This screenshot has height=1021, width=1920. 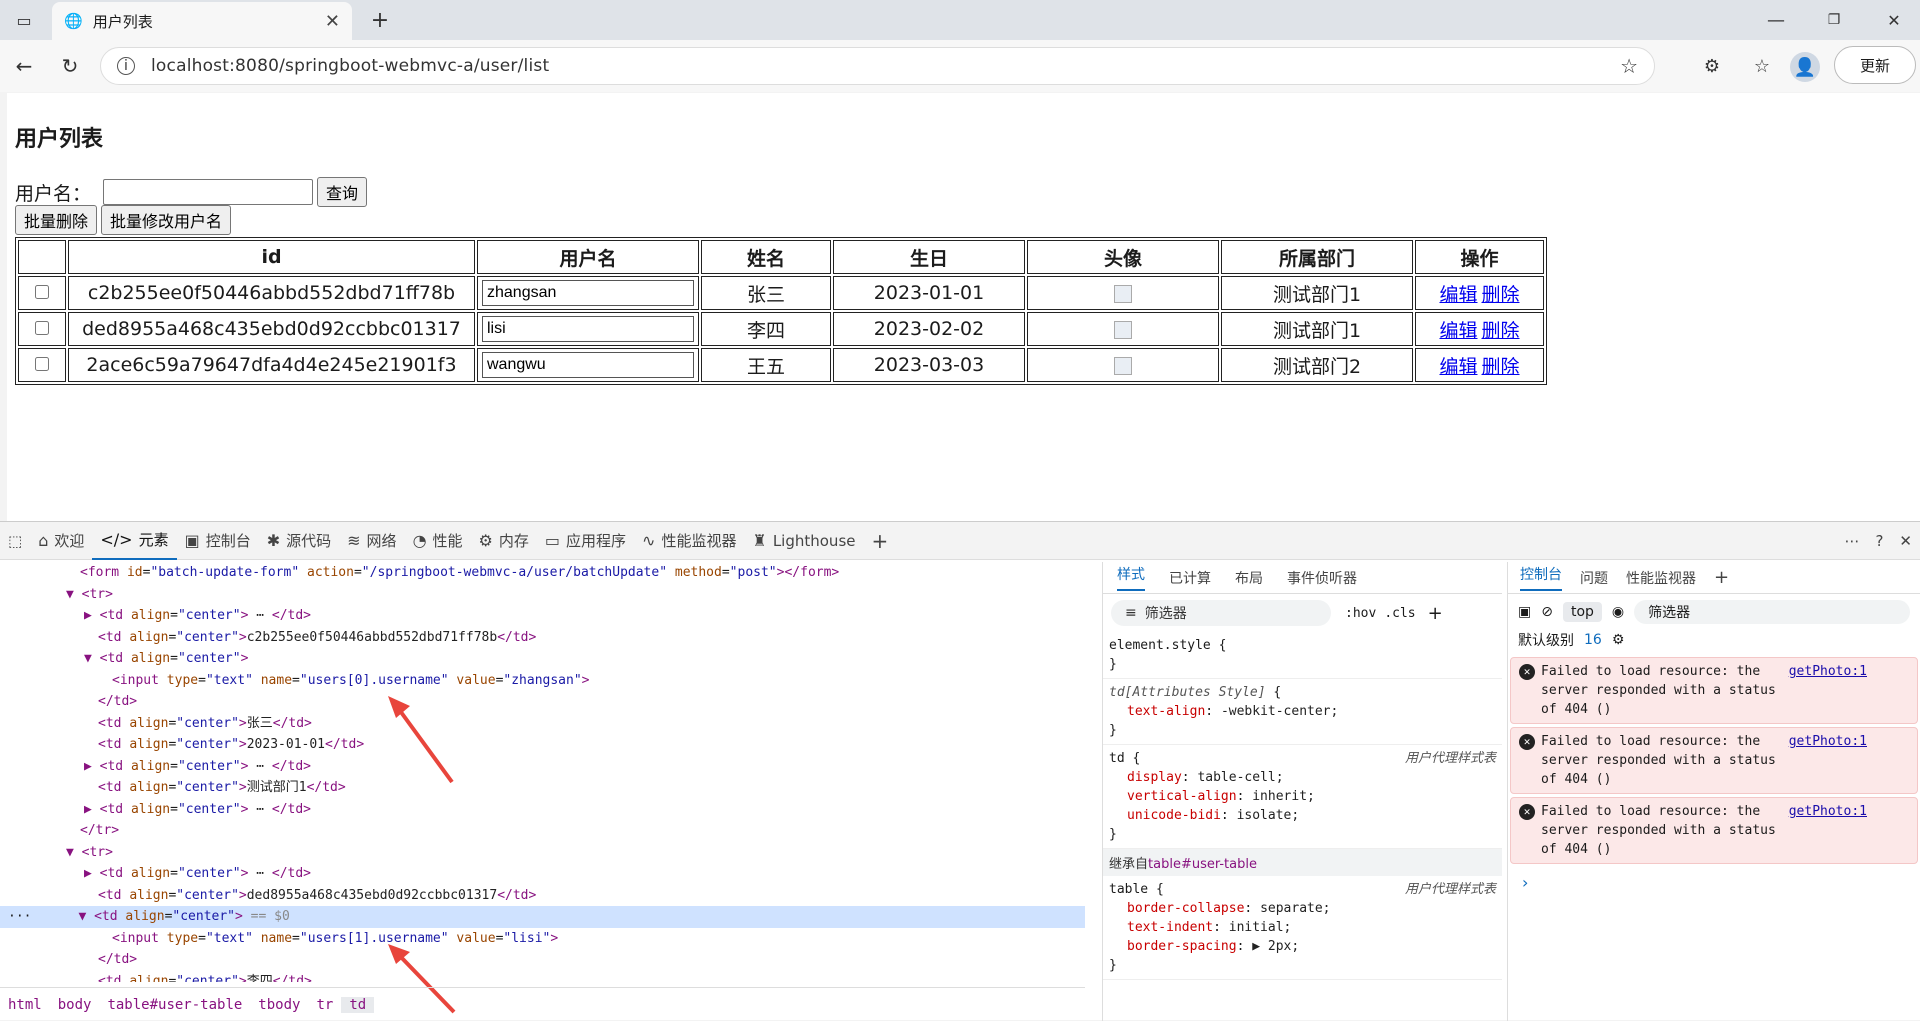 I want to click on console-filter-input: 筛选器, so click(x=1772, y=612).